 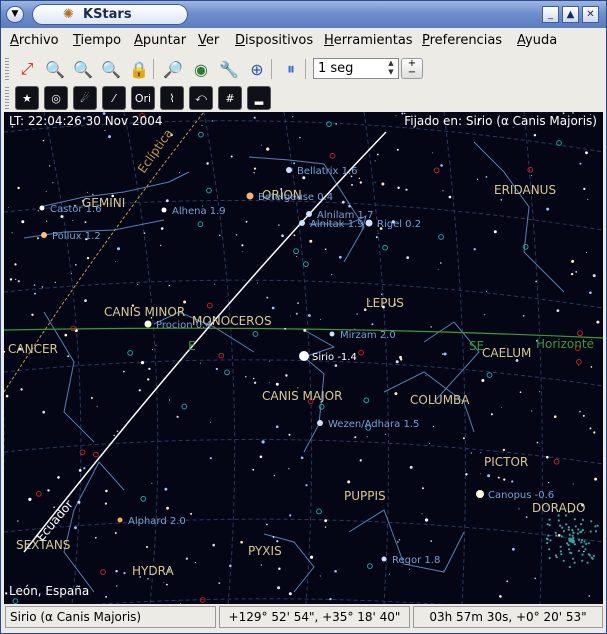 I want to click on zoom-in-icon: 🔍, so click(x=55, y=69).